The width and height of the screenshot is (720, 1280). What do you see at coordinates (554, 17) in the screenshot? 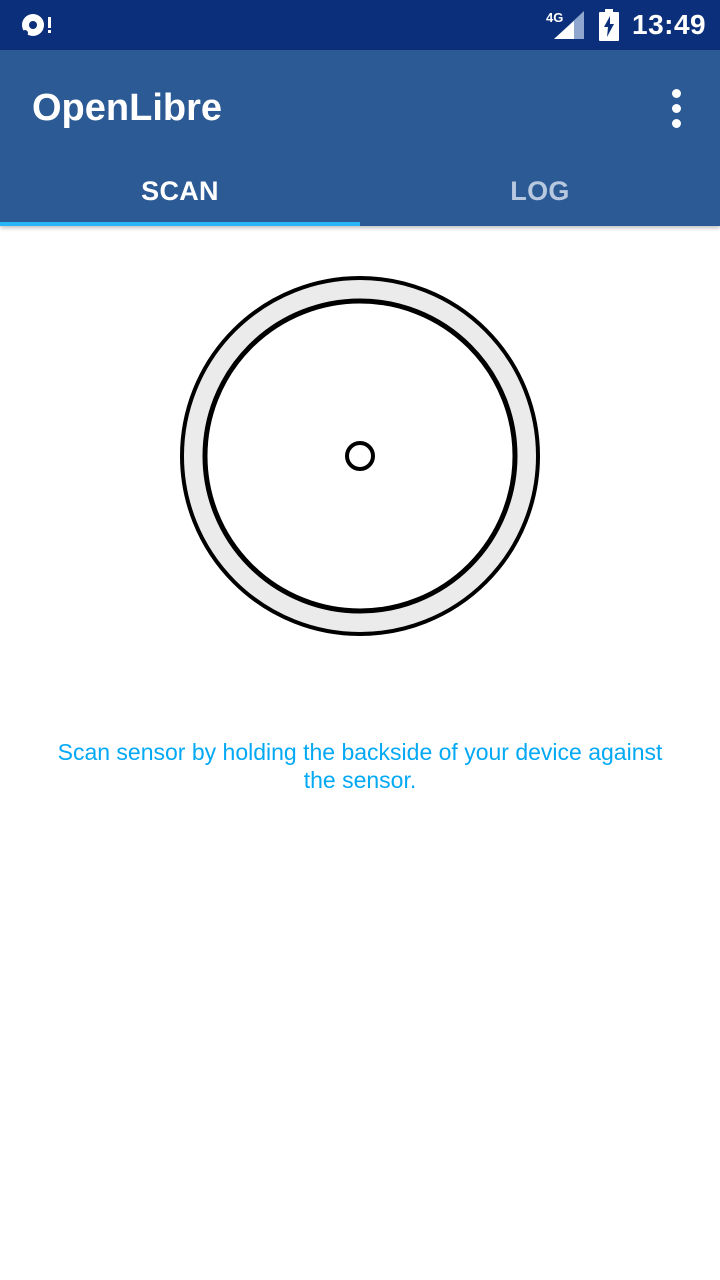
I see `network-type-label: 4G` at bounding box center [554, 17].